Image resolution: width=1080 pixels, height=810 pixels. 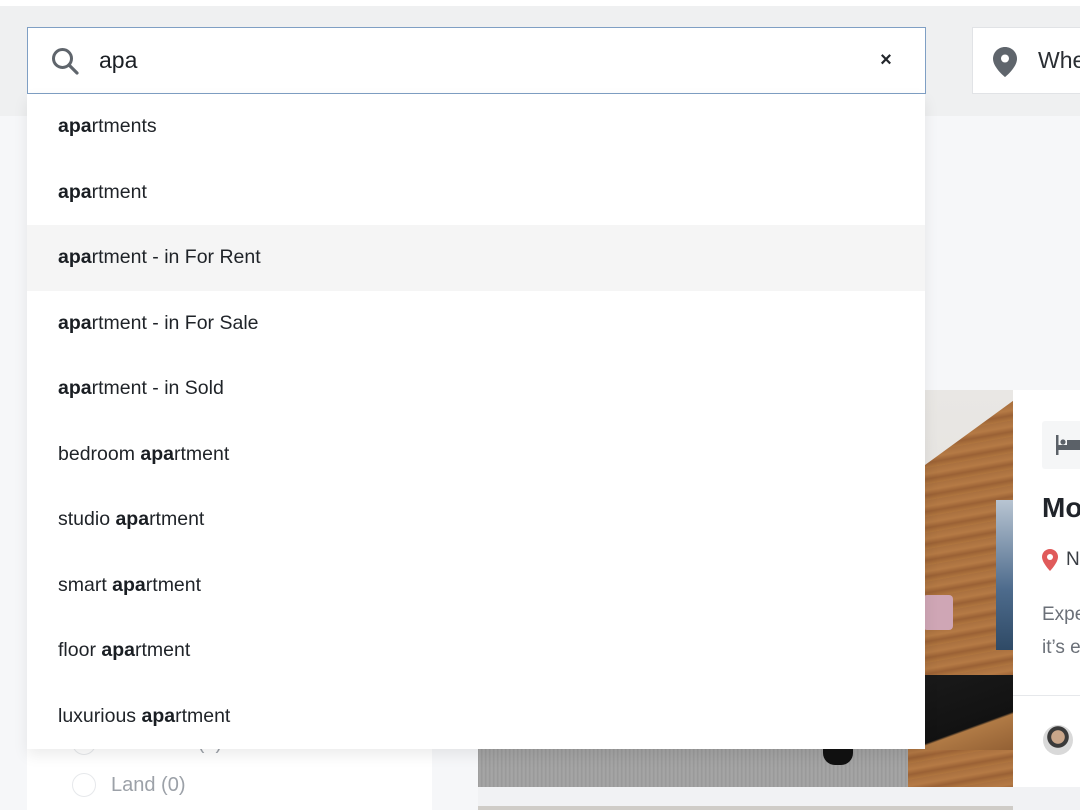 What do you see at coordinates (1061, 614) in the screenshot?
I see `description-line: Expe` at bounding box center [1061, 614].